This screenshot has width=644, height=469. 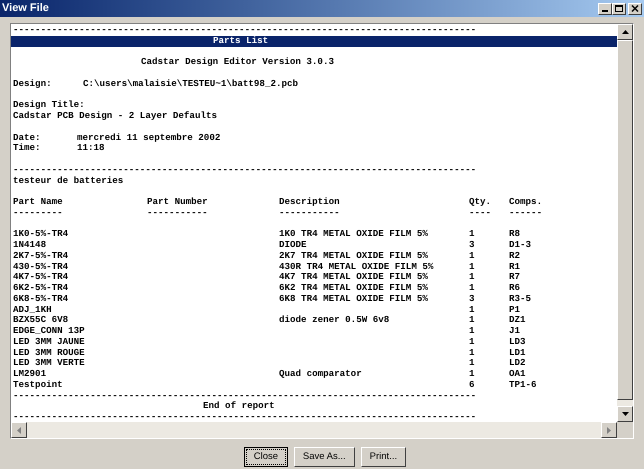 I want to click on table-cell-text: 430-5%-TR4, so click(x=41, y=267).